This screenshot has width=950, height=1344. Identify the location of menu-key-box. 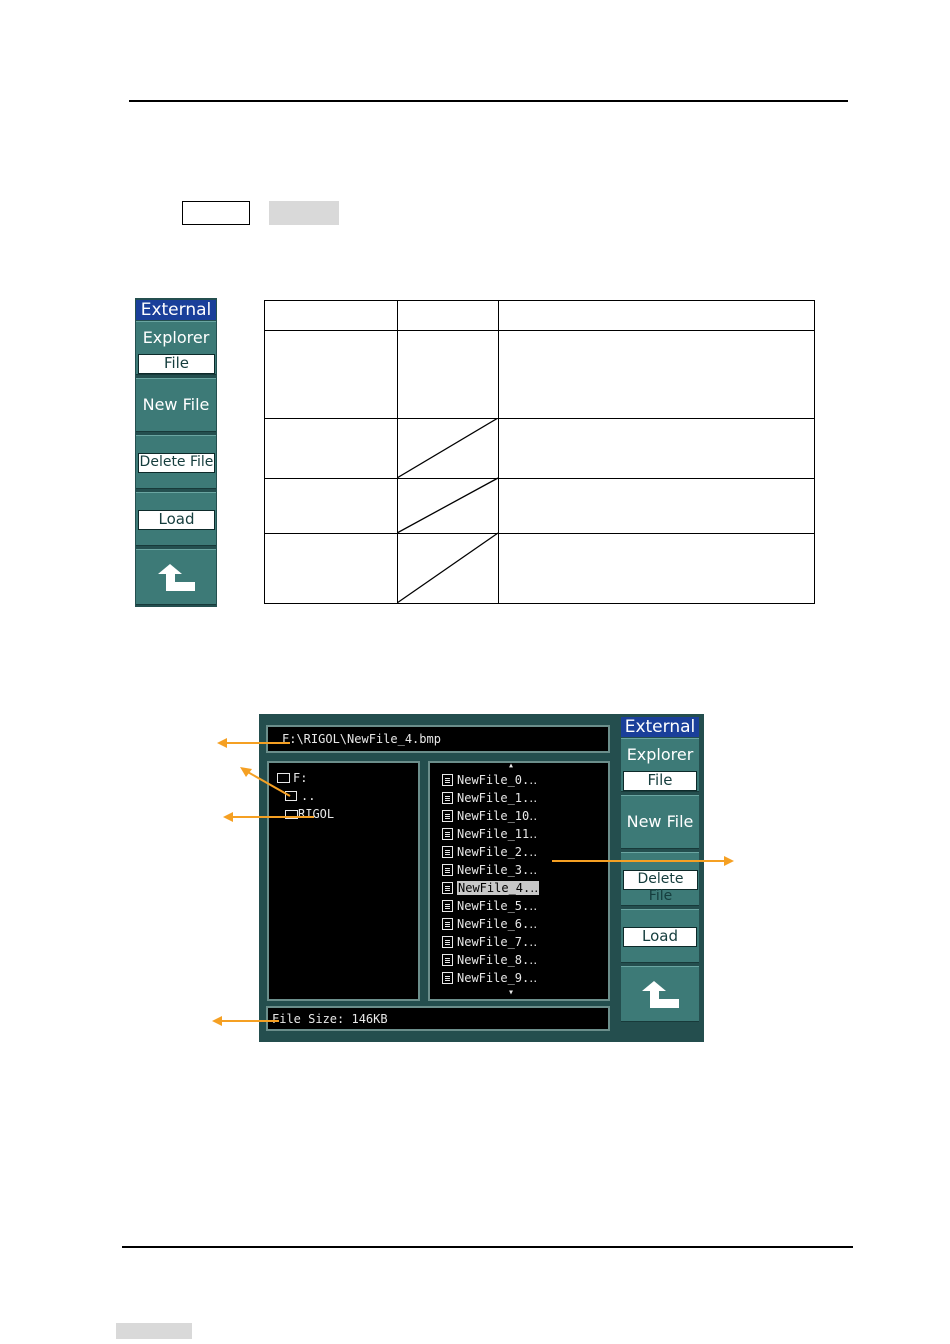
(304, 213).